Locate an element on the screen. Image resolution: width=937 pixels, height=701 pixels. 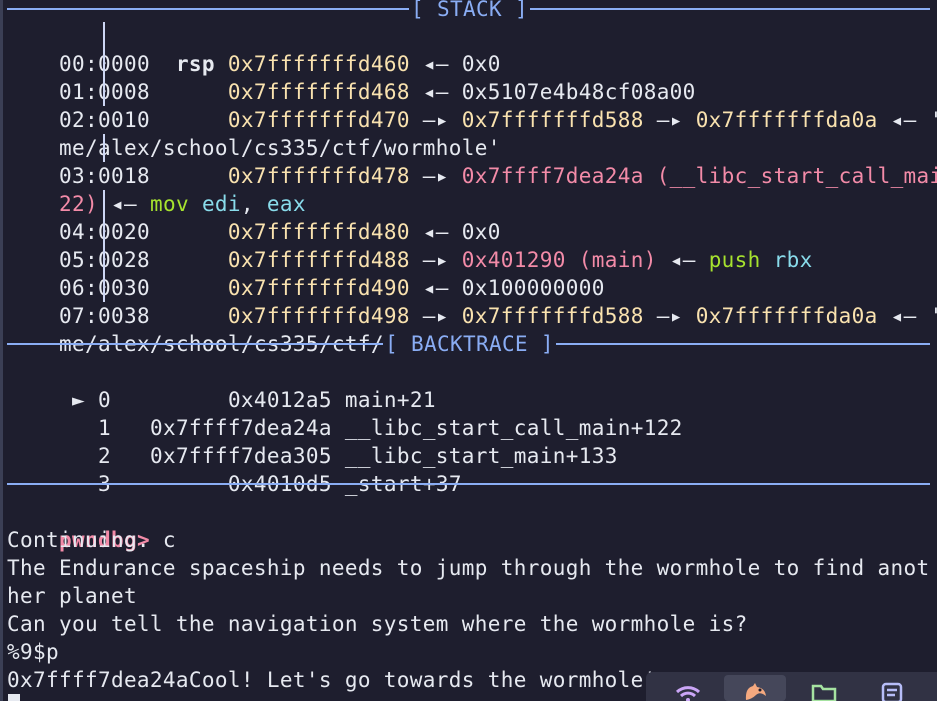
stack-row-wrap: 22) ◂— mov edi, eax is located at coordinates (182, 204).